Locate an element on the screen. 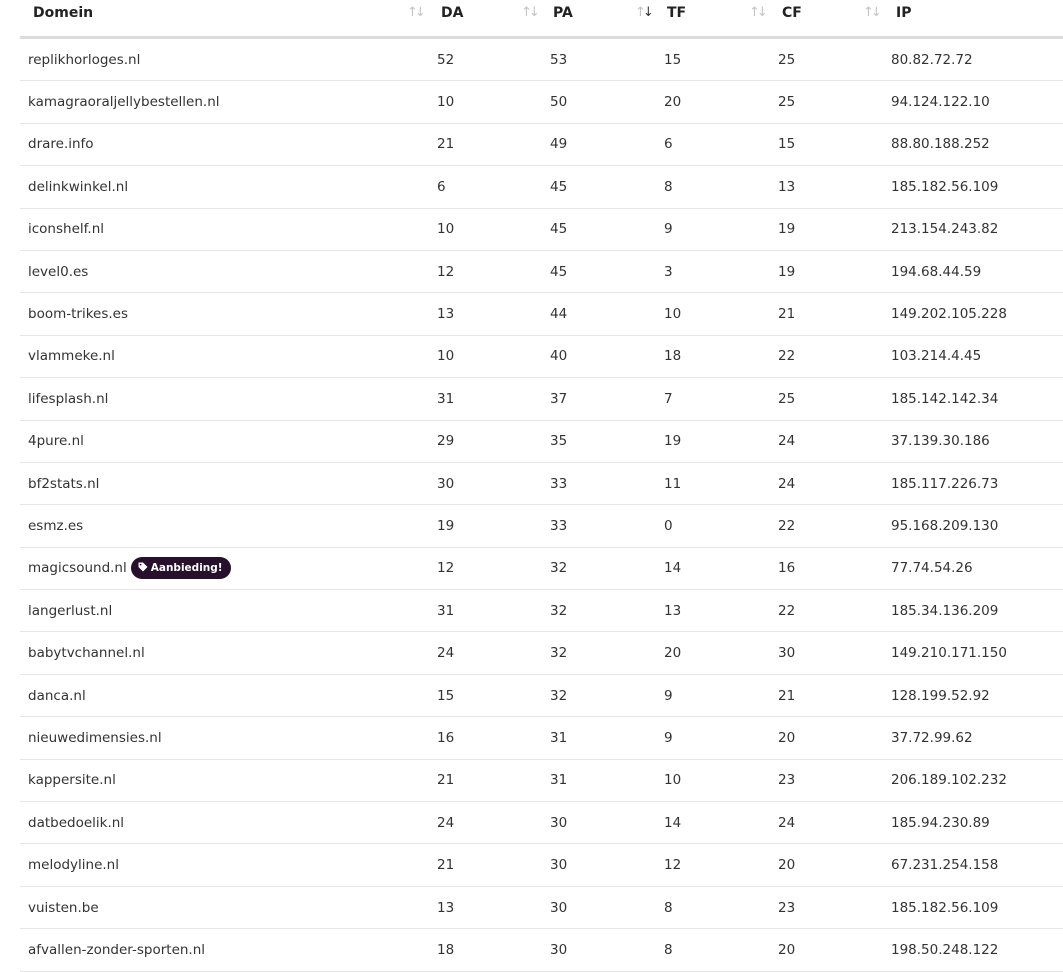  tf-cell: 7 is located at coordinates (717, 399).